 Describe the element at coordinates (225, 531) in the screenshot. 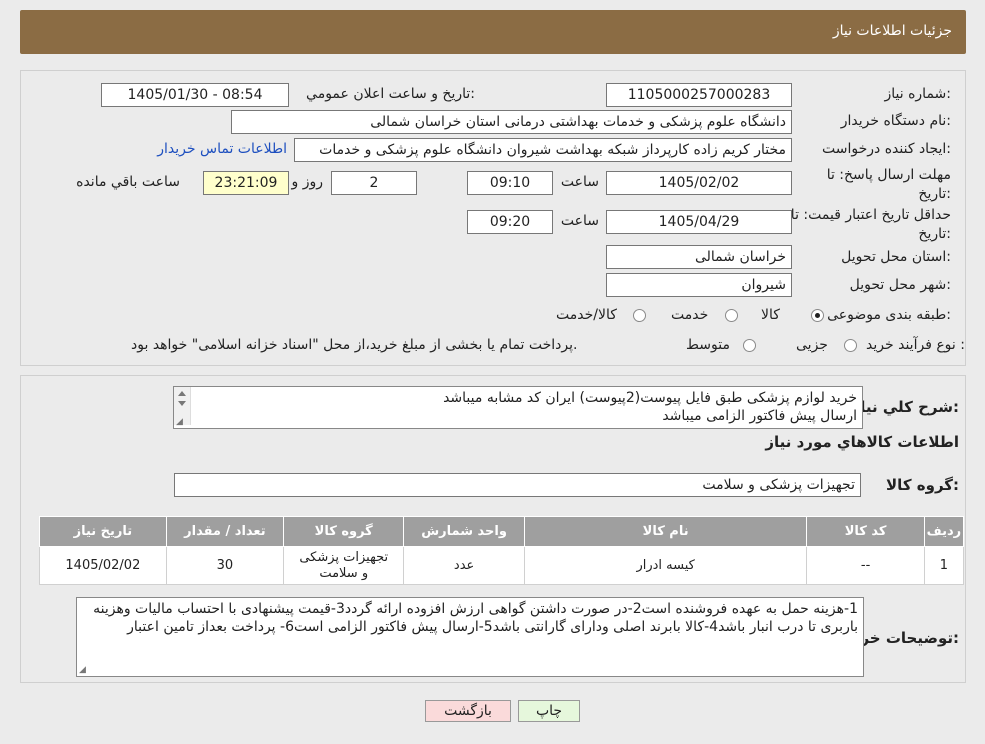

I see `col-header-qty: تعداد / مقدار` at that location.